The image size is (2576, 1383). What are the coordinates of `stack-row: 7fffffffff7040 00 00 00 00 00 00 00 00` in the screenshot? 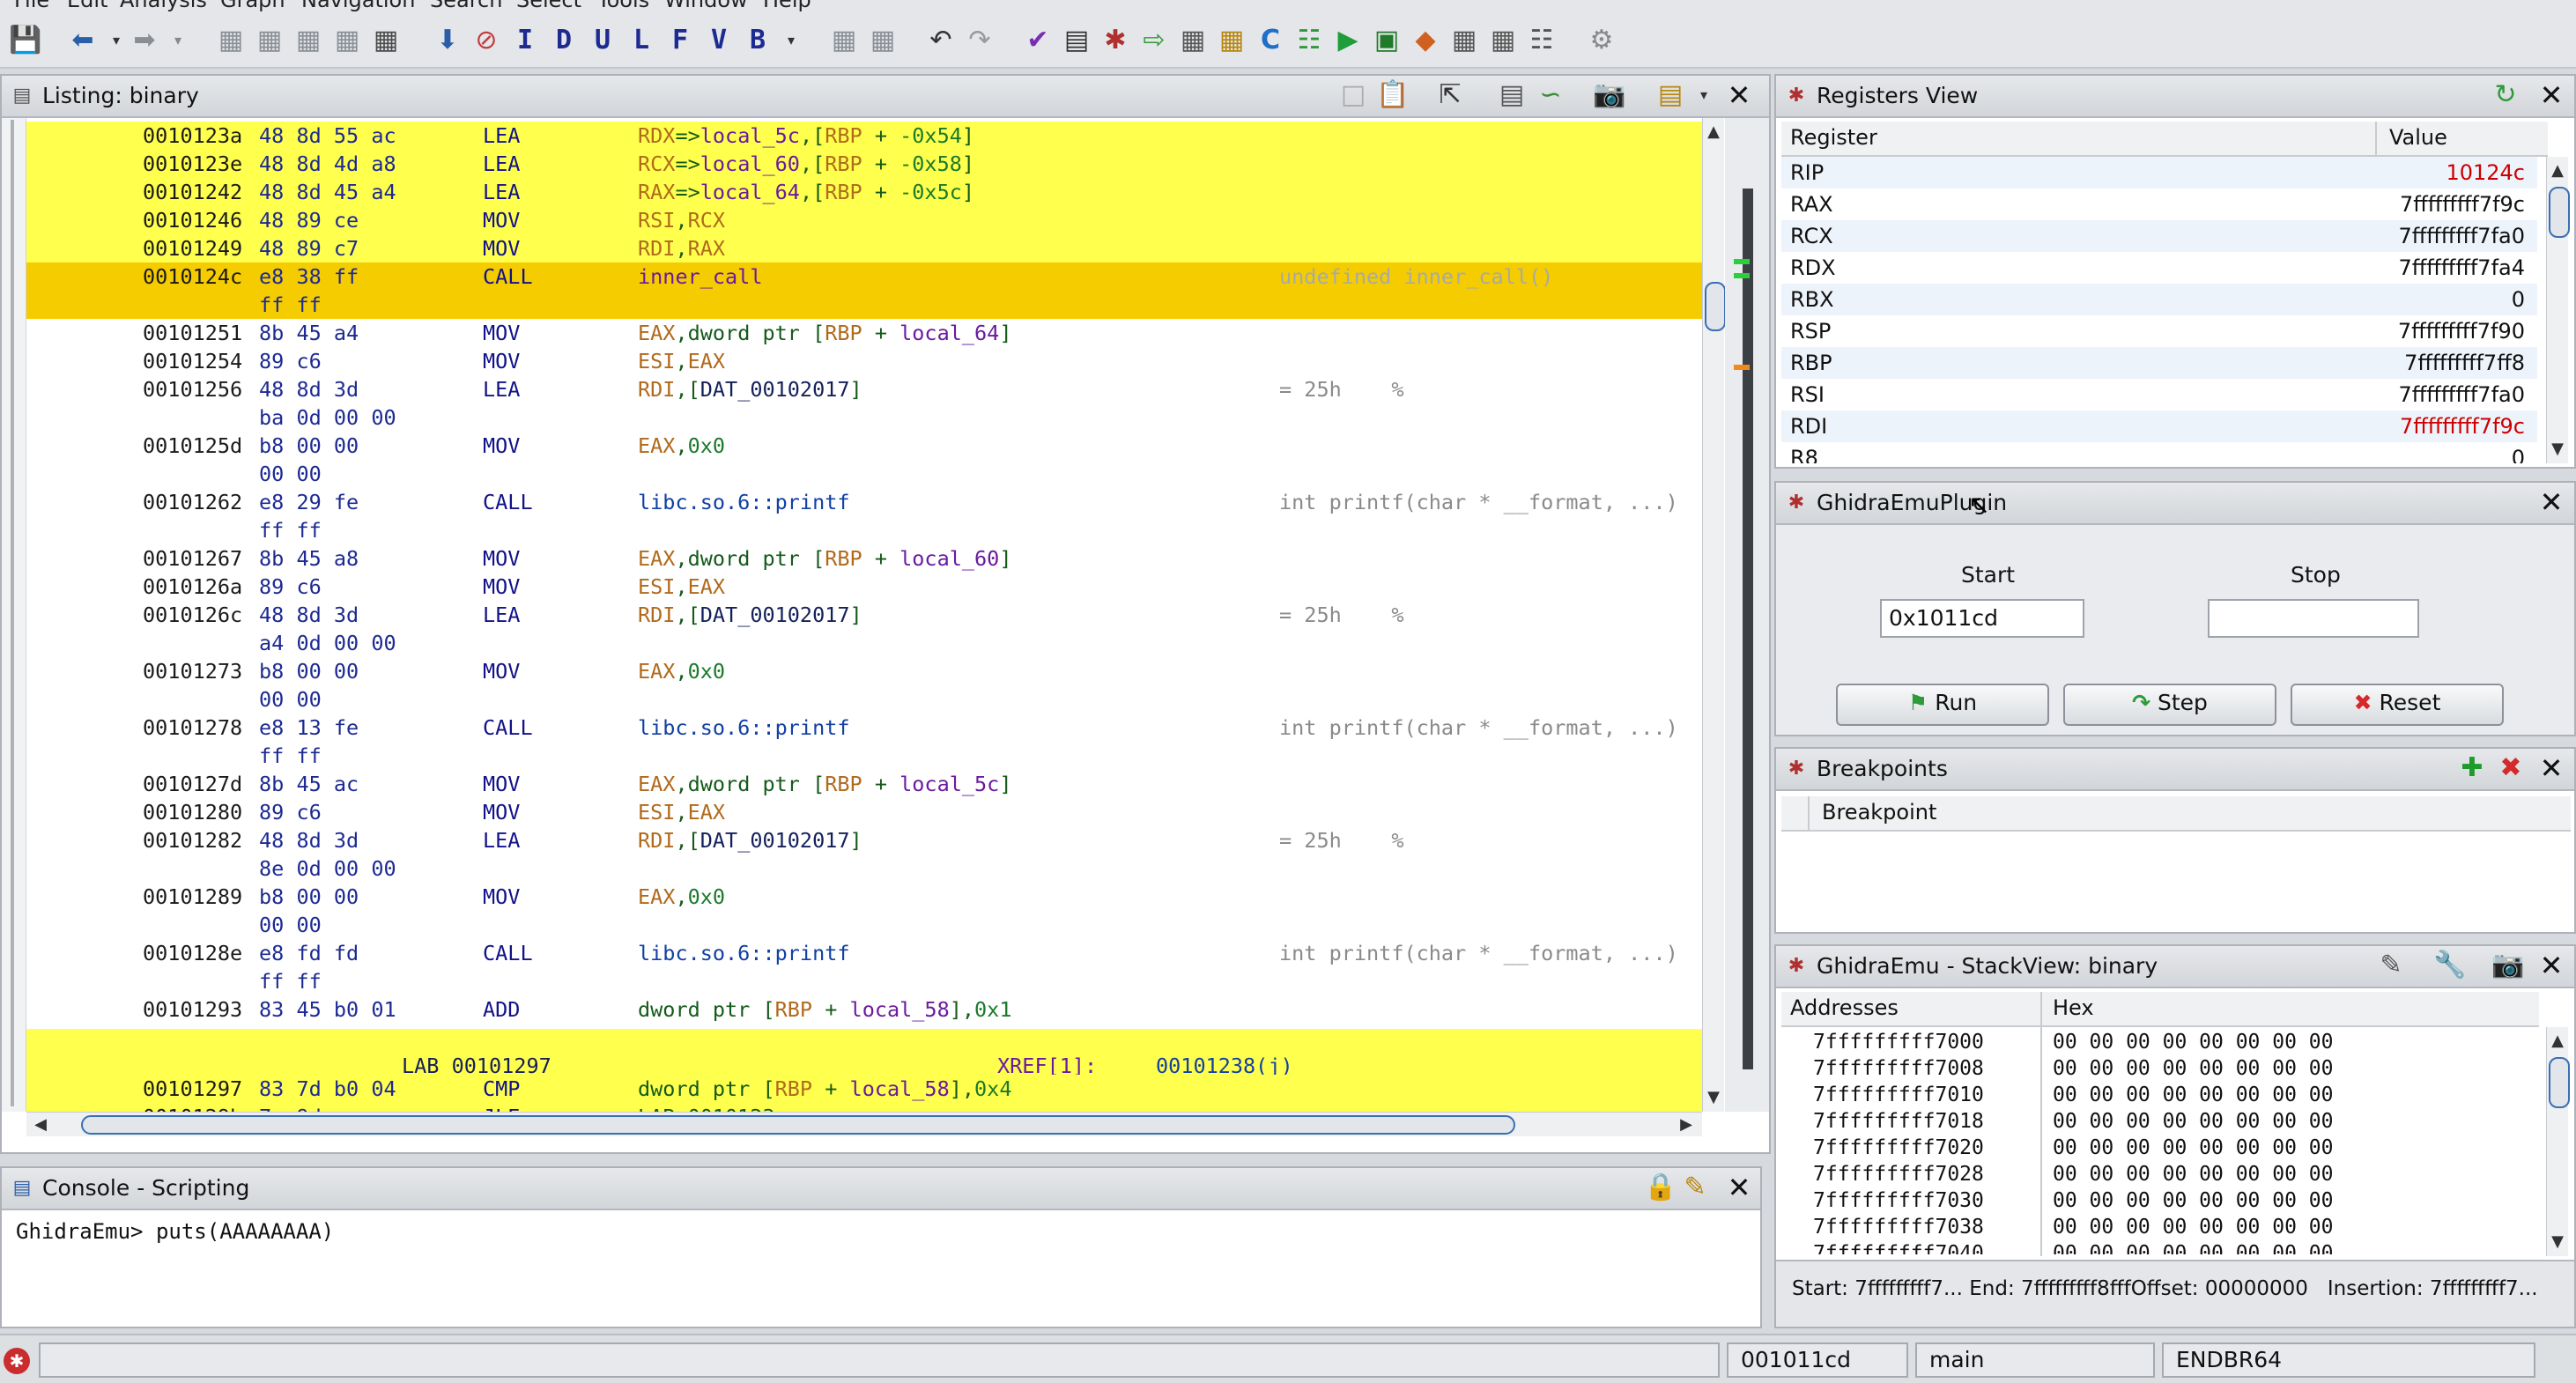 It's located at (2160, 1247).